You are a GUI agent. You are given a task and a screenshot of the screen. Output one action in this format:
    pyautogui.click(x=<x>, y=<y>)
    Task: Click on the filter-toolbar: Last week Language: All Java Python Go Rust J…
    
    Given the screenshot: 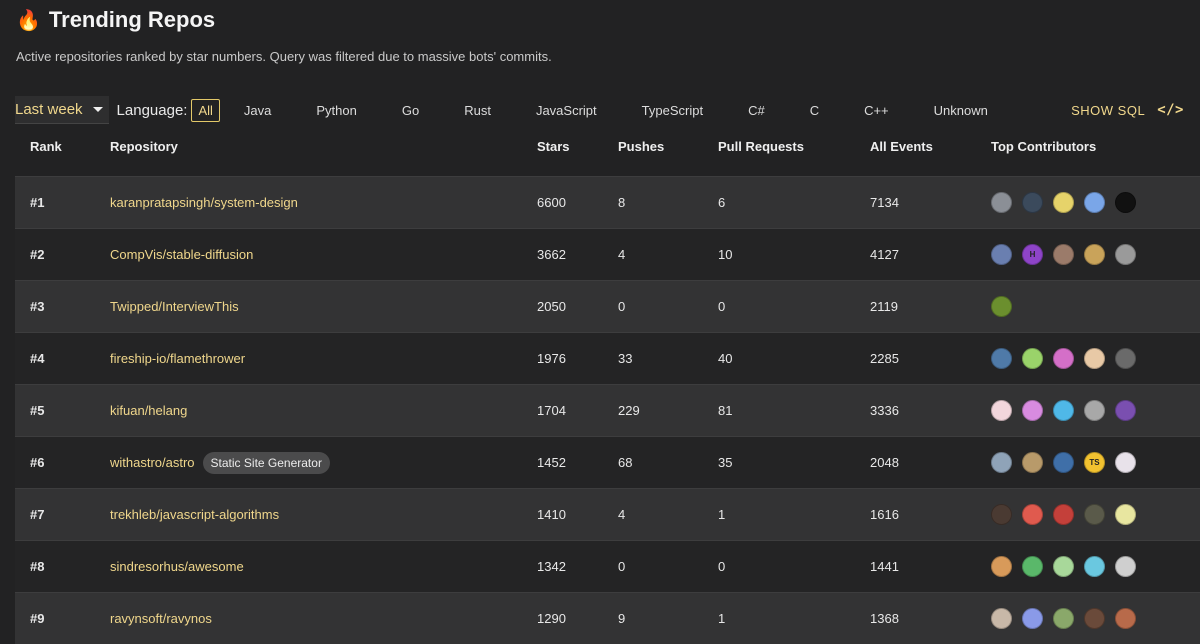 What is the action you would take?
    pyautogui.click(x=599, y=110)
    